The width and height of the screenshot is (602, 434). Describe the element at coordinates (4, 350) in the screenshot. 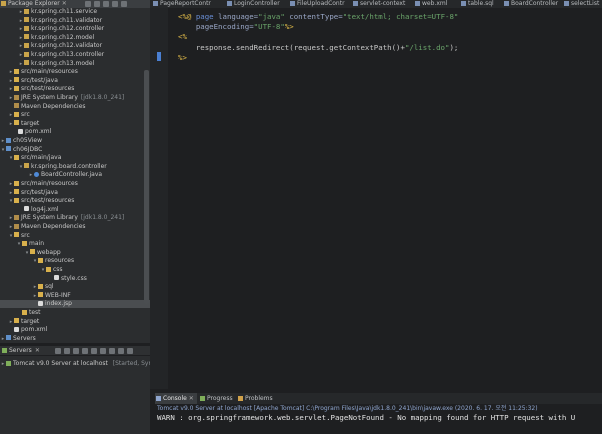

I see `servers-icon` at that location.